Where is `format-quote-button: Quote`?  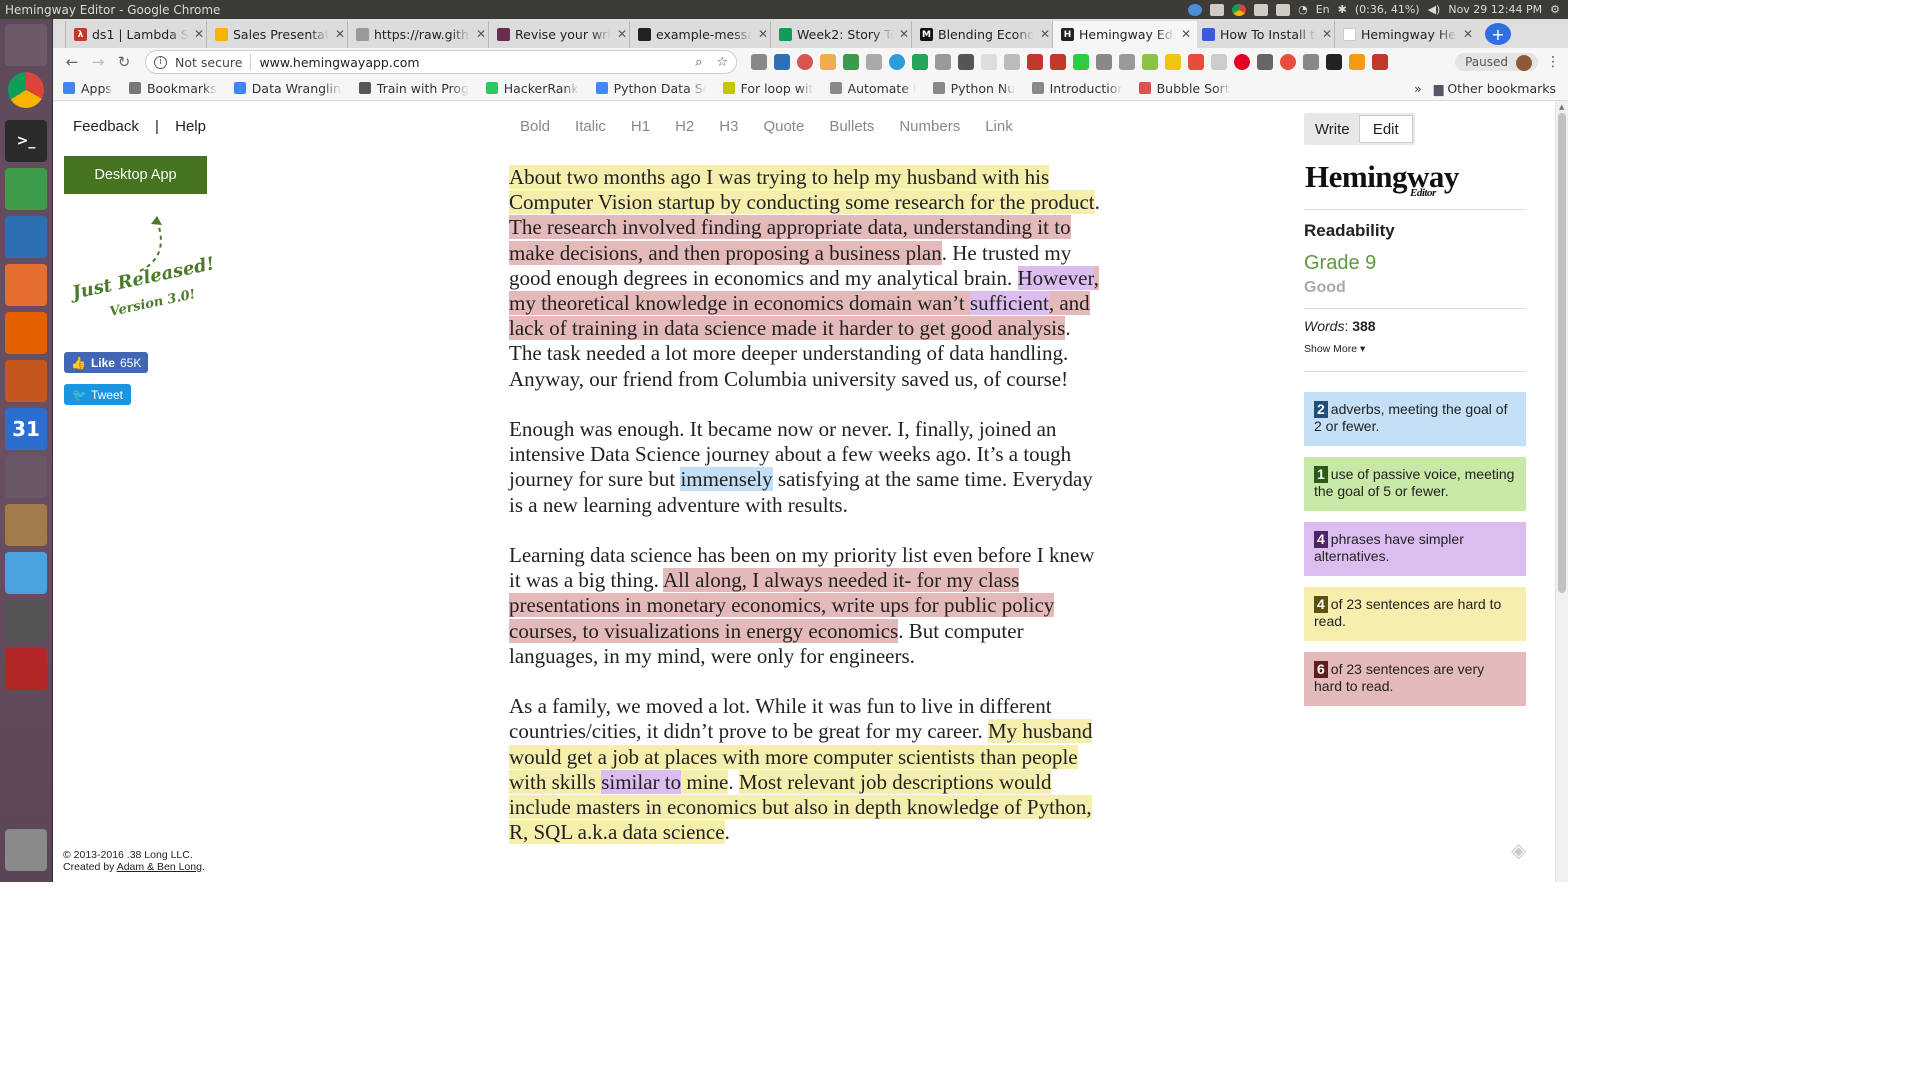
format-quote-button: Quote is located at coordinates (783, 126).